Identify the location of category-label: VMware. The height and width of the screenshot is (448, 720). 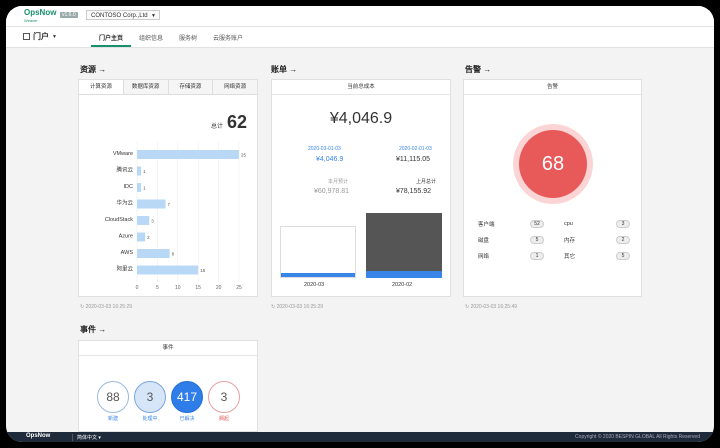
(123, 154).